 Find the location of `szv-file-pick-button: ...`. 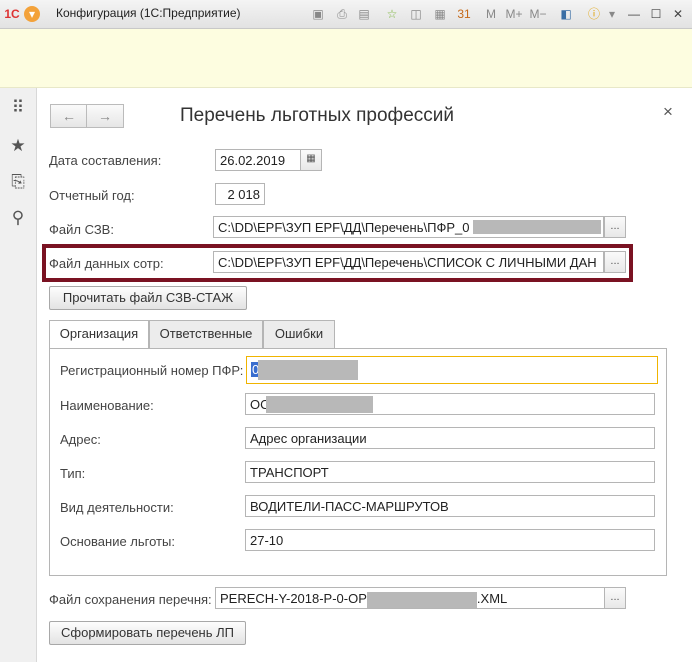

szv-file-pick-button: ... is located at coordinates (615, 227).